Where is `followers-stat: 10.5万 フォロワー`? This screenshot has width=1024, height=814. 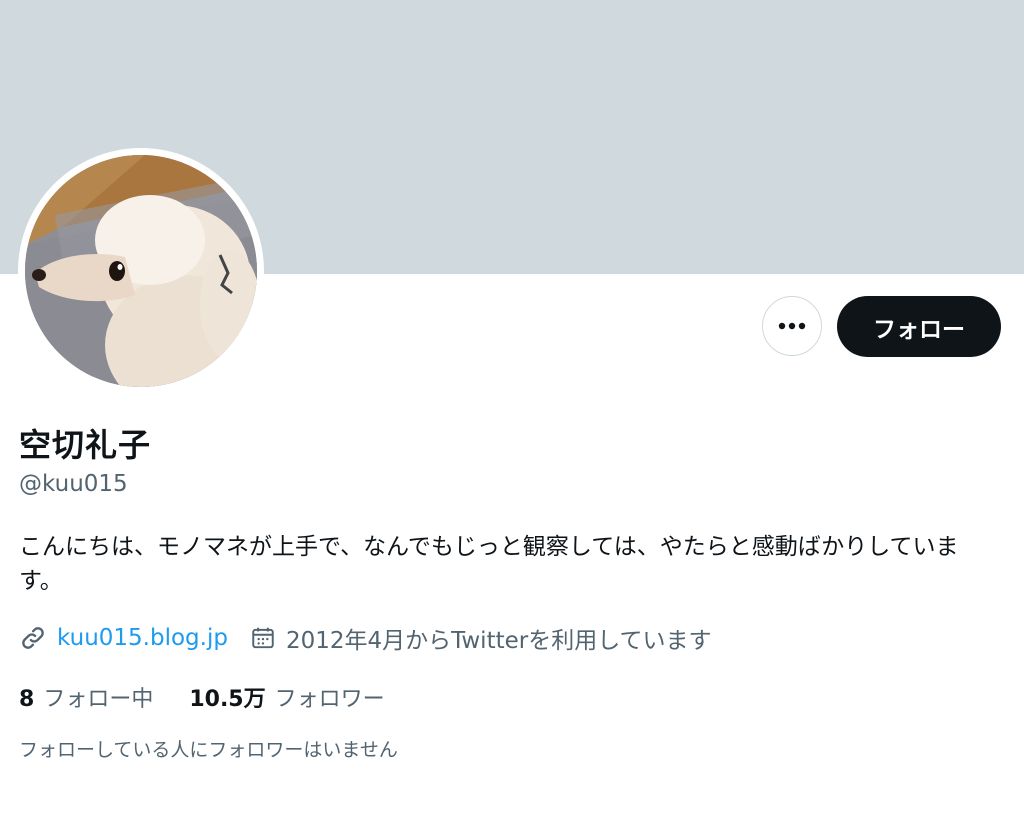
followers-stat: 10.5万 フォロワー is located at coordinates (286, 697).